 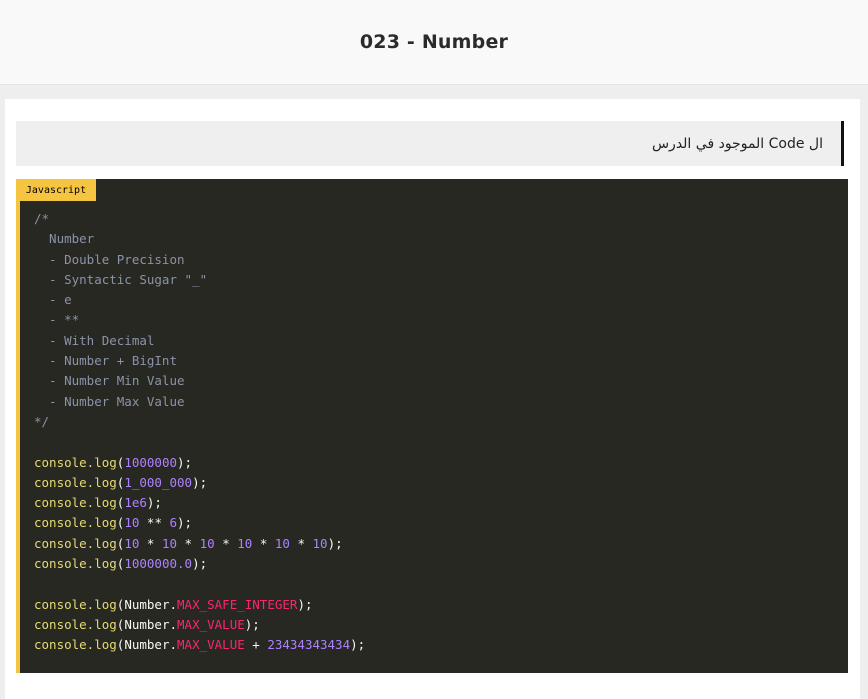 I want to click on code-comment-line: - Number Max Value, so click(x=109, y=401).